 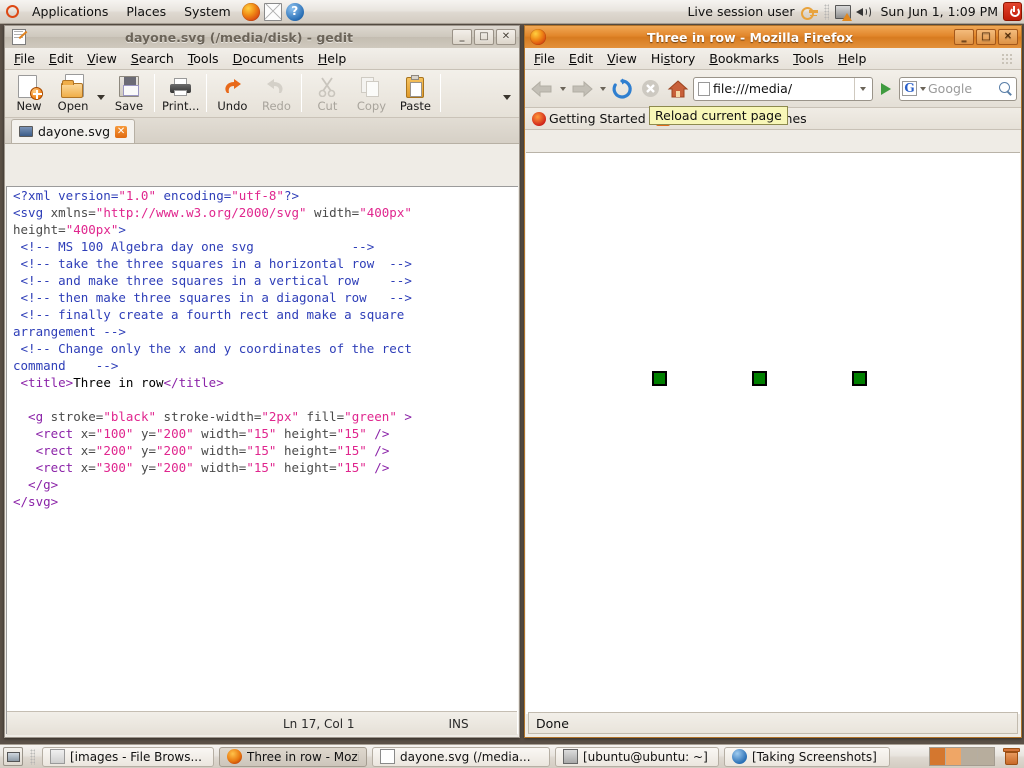 I want to click on menu-applications: Applications, so click(x=70, y=12).